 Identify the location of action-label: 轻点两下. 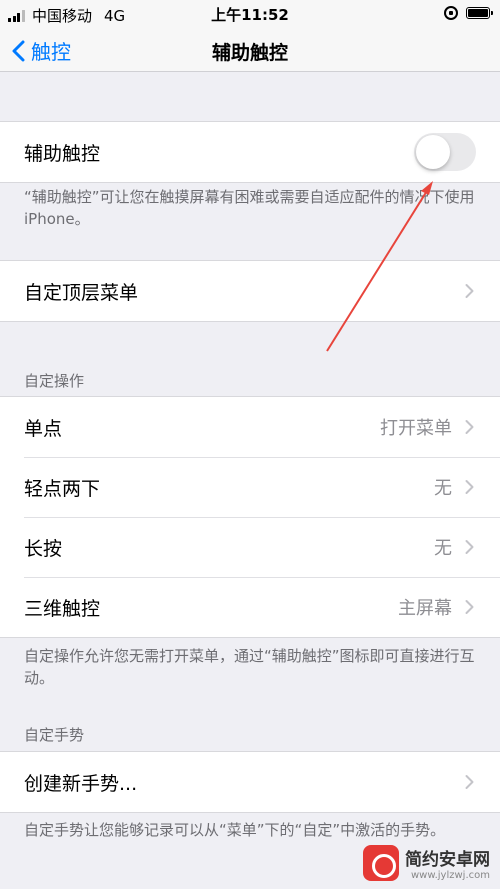
(62, 488).